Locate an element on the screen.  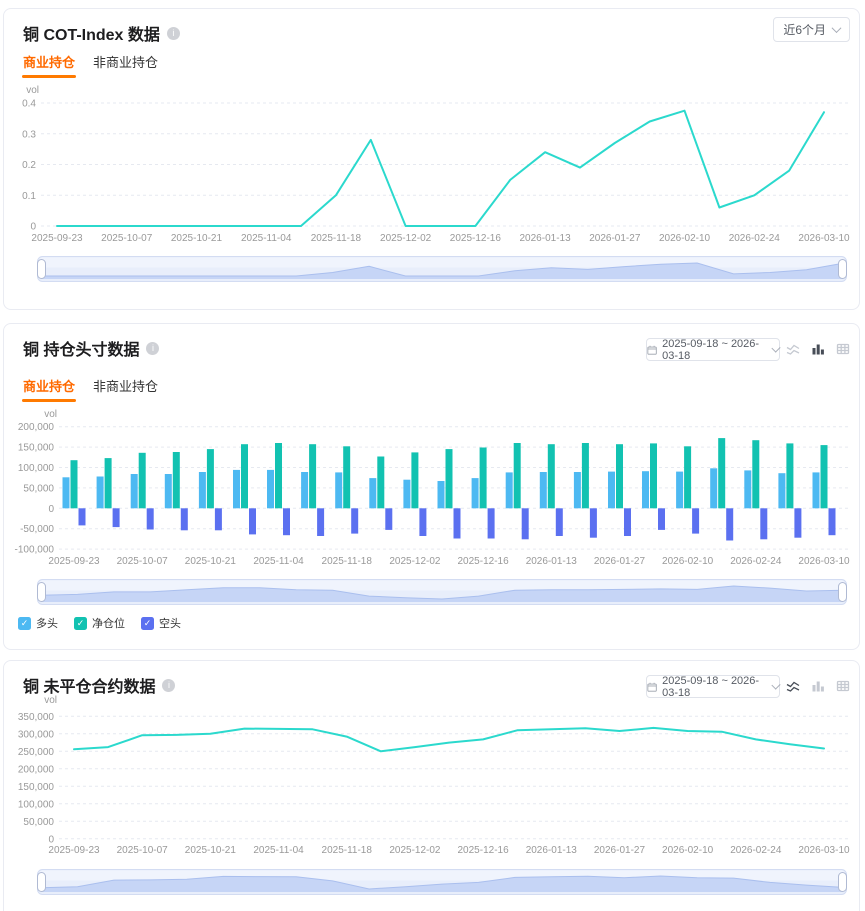
svg-text: 300,000 is located at coordinates (36, 734).